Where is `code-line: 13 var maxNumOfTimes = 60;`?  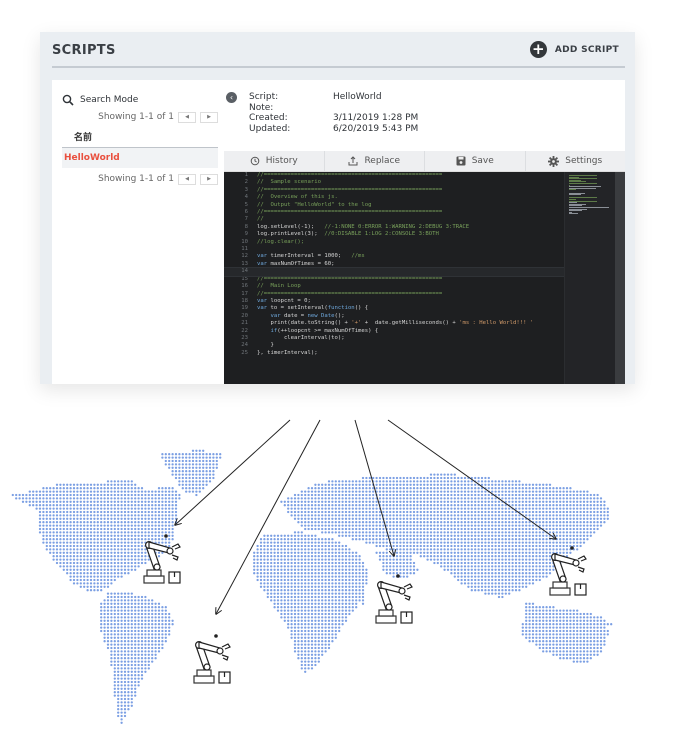 code-line: 13 var maxNumOfTimes = 60; is located at coordinates (394, 264).